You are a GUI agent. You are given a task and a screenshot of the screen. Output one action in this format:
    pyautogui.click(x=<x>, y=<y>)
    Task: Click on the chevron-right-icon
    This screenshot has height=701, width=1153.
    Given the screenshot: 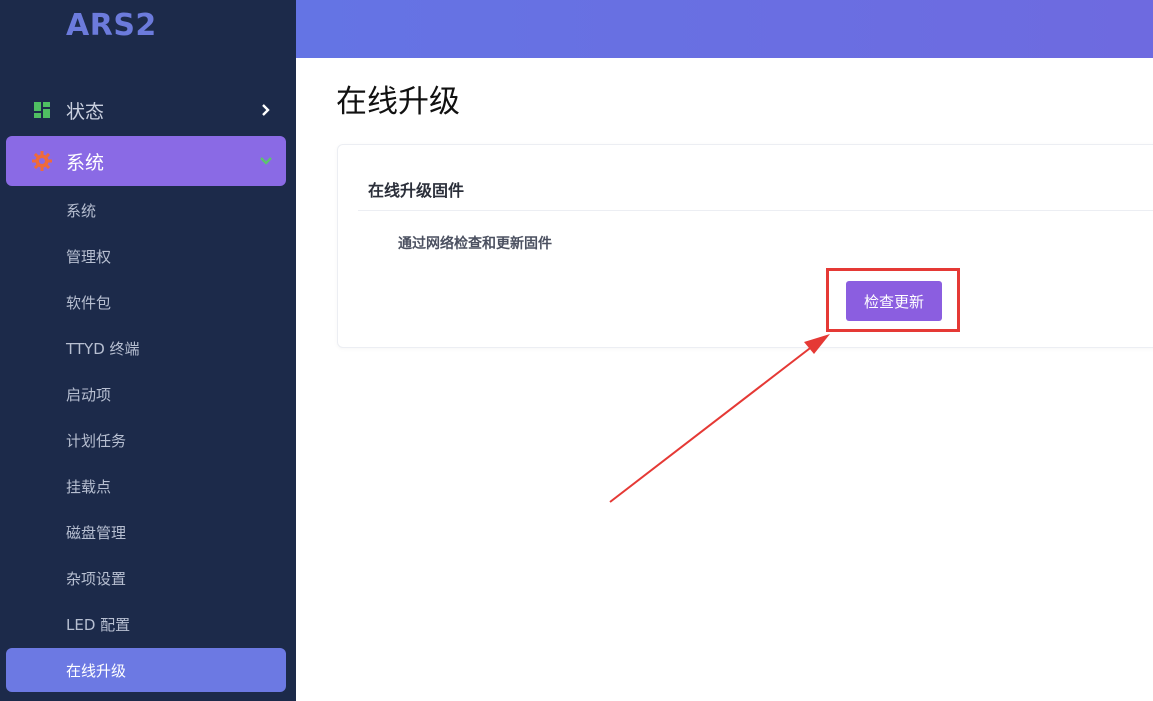 What is the action you would take?
    pyautogui.click(x=266, y=110)
    